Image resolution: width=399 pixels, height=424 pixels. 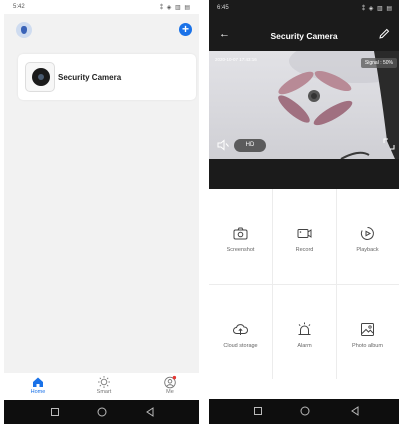 I want to click on status-time: 5:42, so click(x=19, y=7).